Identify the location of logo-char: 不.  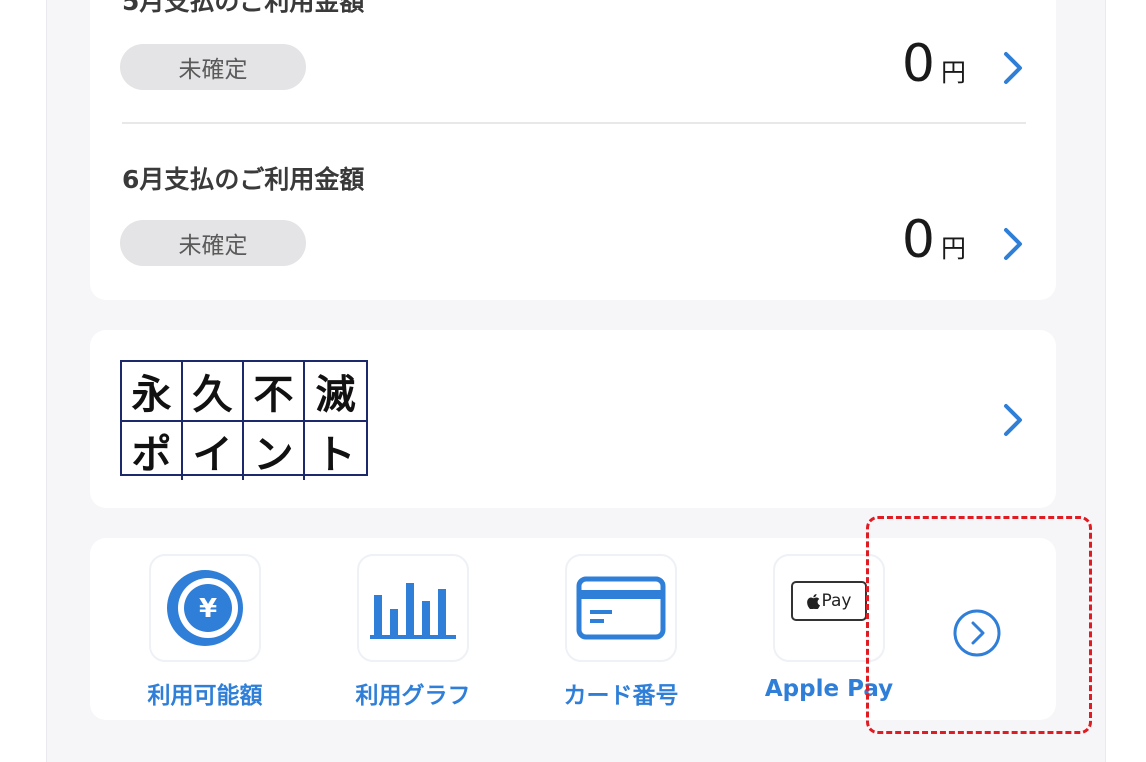
(274, 392).